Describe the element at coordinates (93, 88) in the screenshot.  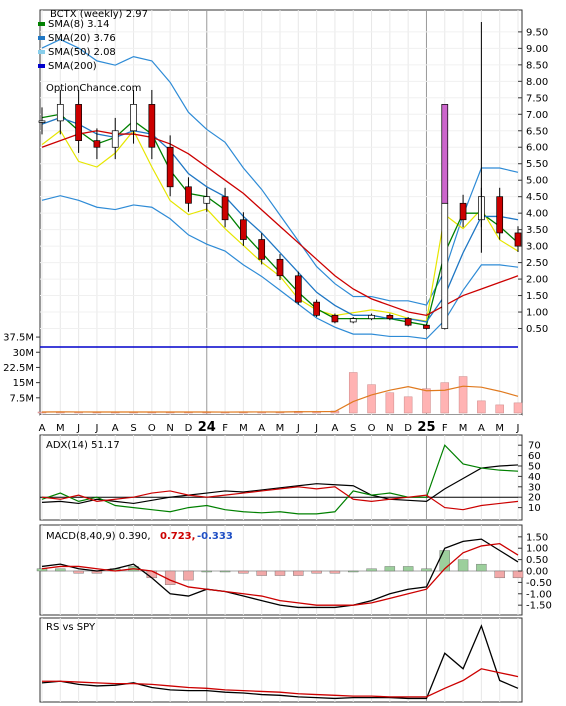
I see `watermark: OptionChance.com` at that location.